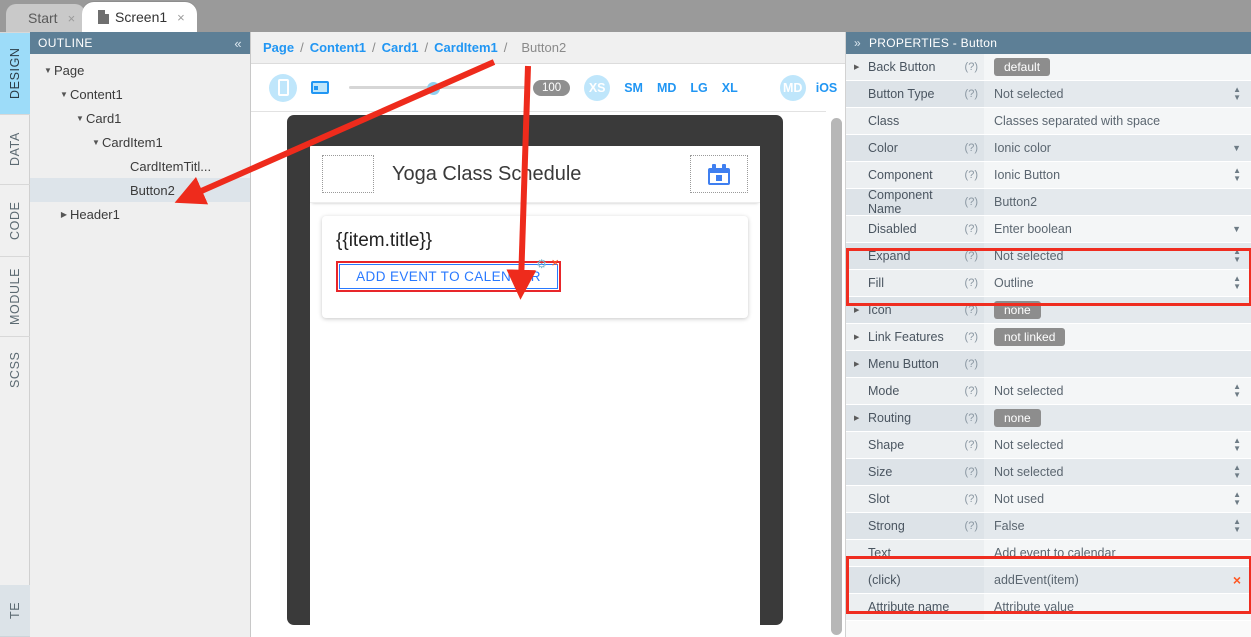  I want to click on tree-node-header1: ▶ Header1, so click(140, 214).